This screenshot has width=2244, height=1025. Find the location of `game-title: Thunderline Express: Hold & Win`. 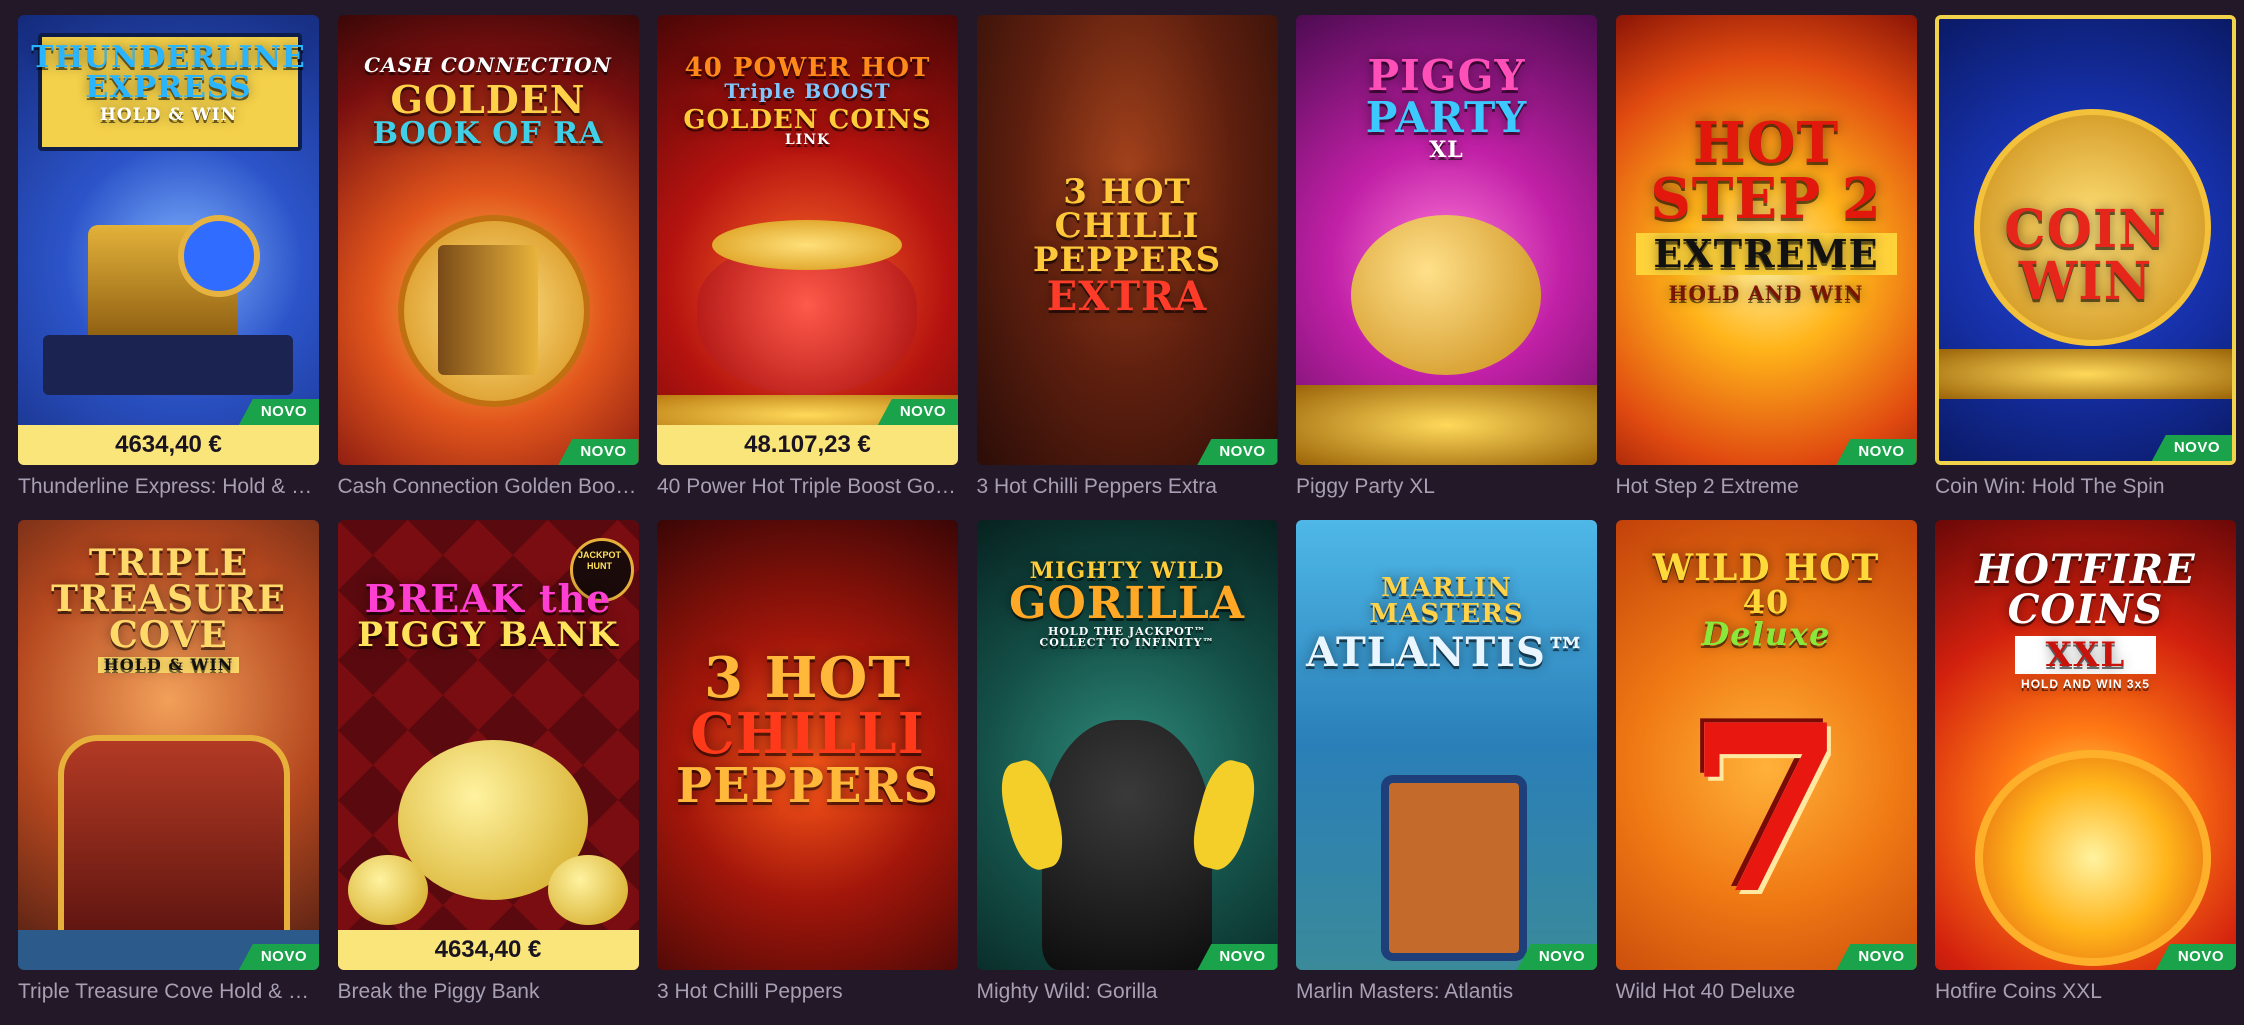

game-title: Thunderline Express: Hold & Win is located at coordinates (168, 487).